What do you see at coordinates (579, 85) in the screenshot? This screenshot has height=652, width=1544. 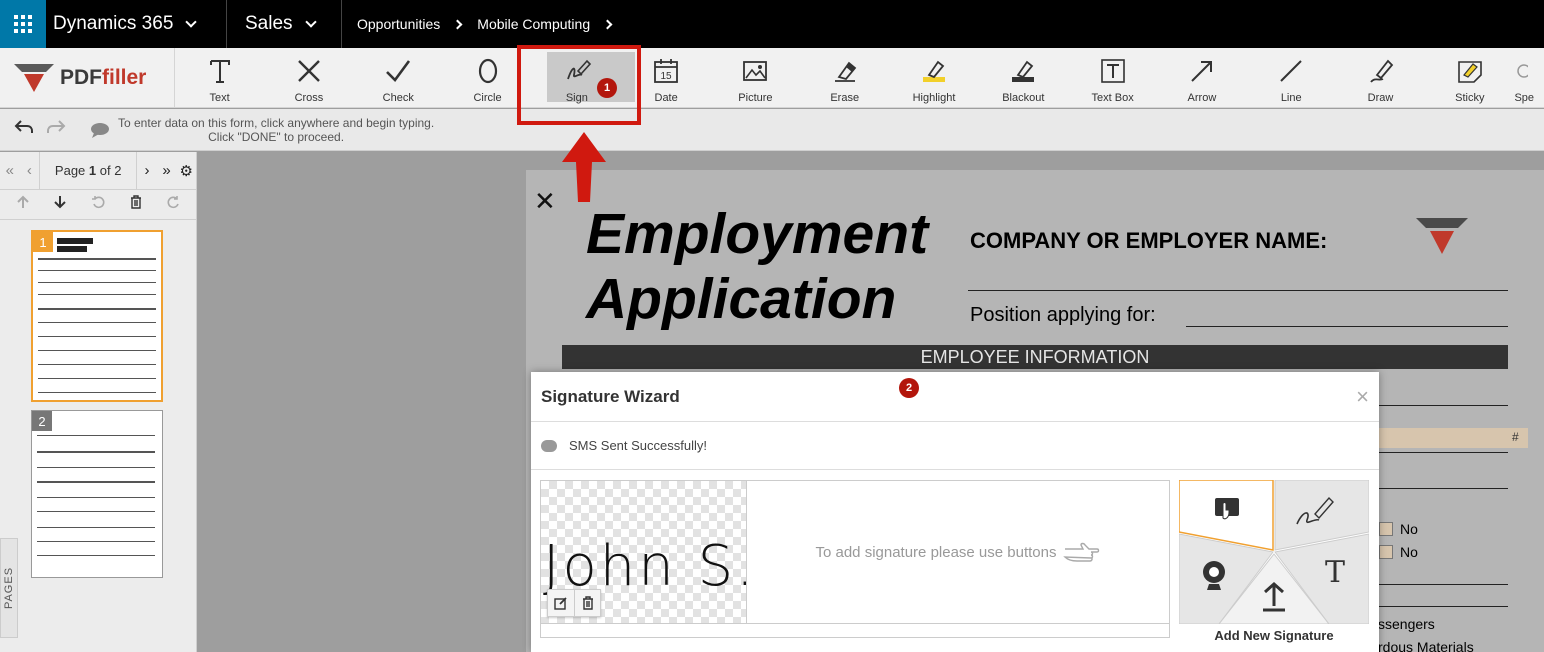 I see `annotation-highlight-box` at bounding box center [579, 85].